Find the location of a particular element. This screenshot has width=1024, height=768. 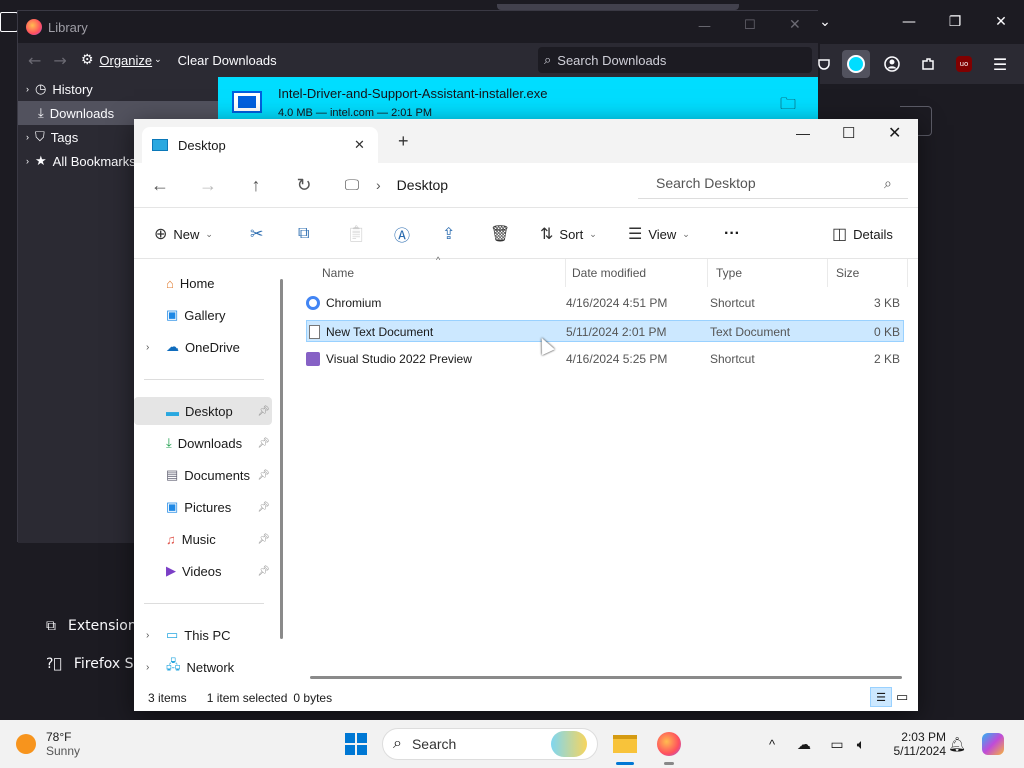

this-pc-icon: 🖵 is located at coordinates (352, 185).